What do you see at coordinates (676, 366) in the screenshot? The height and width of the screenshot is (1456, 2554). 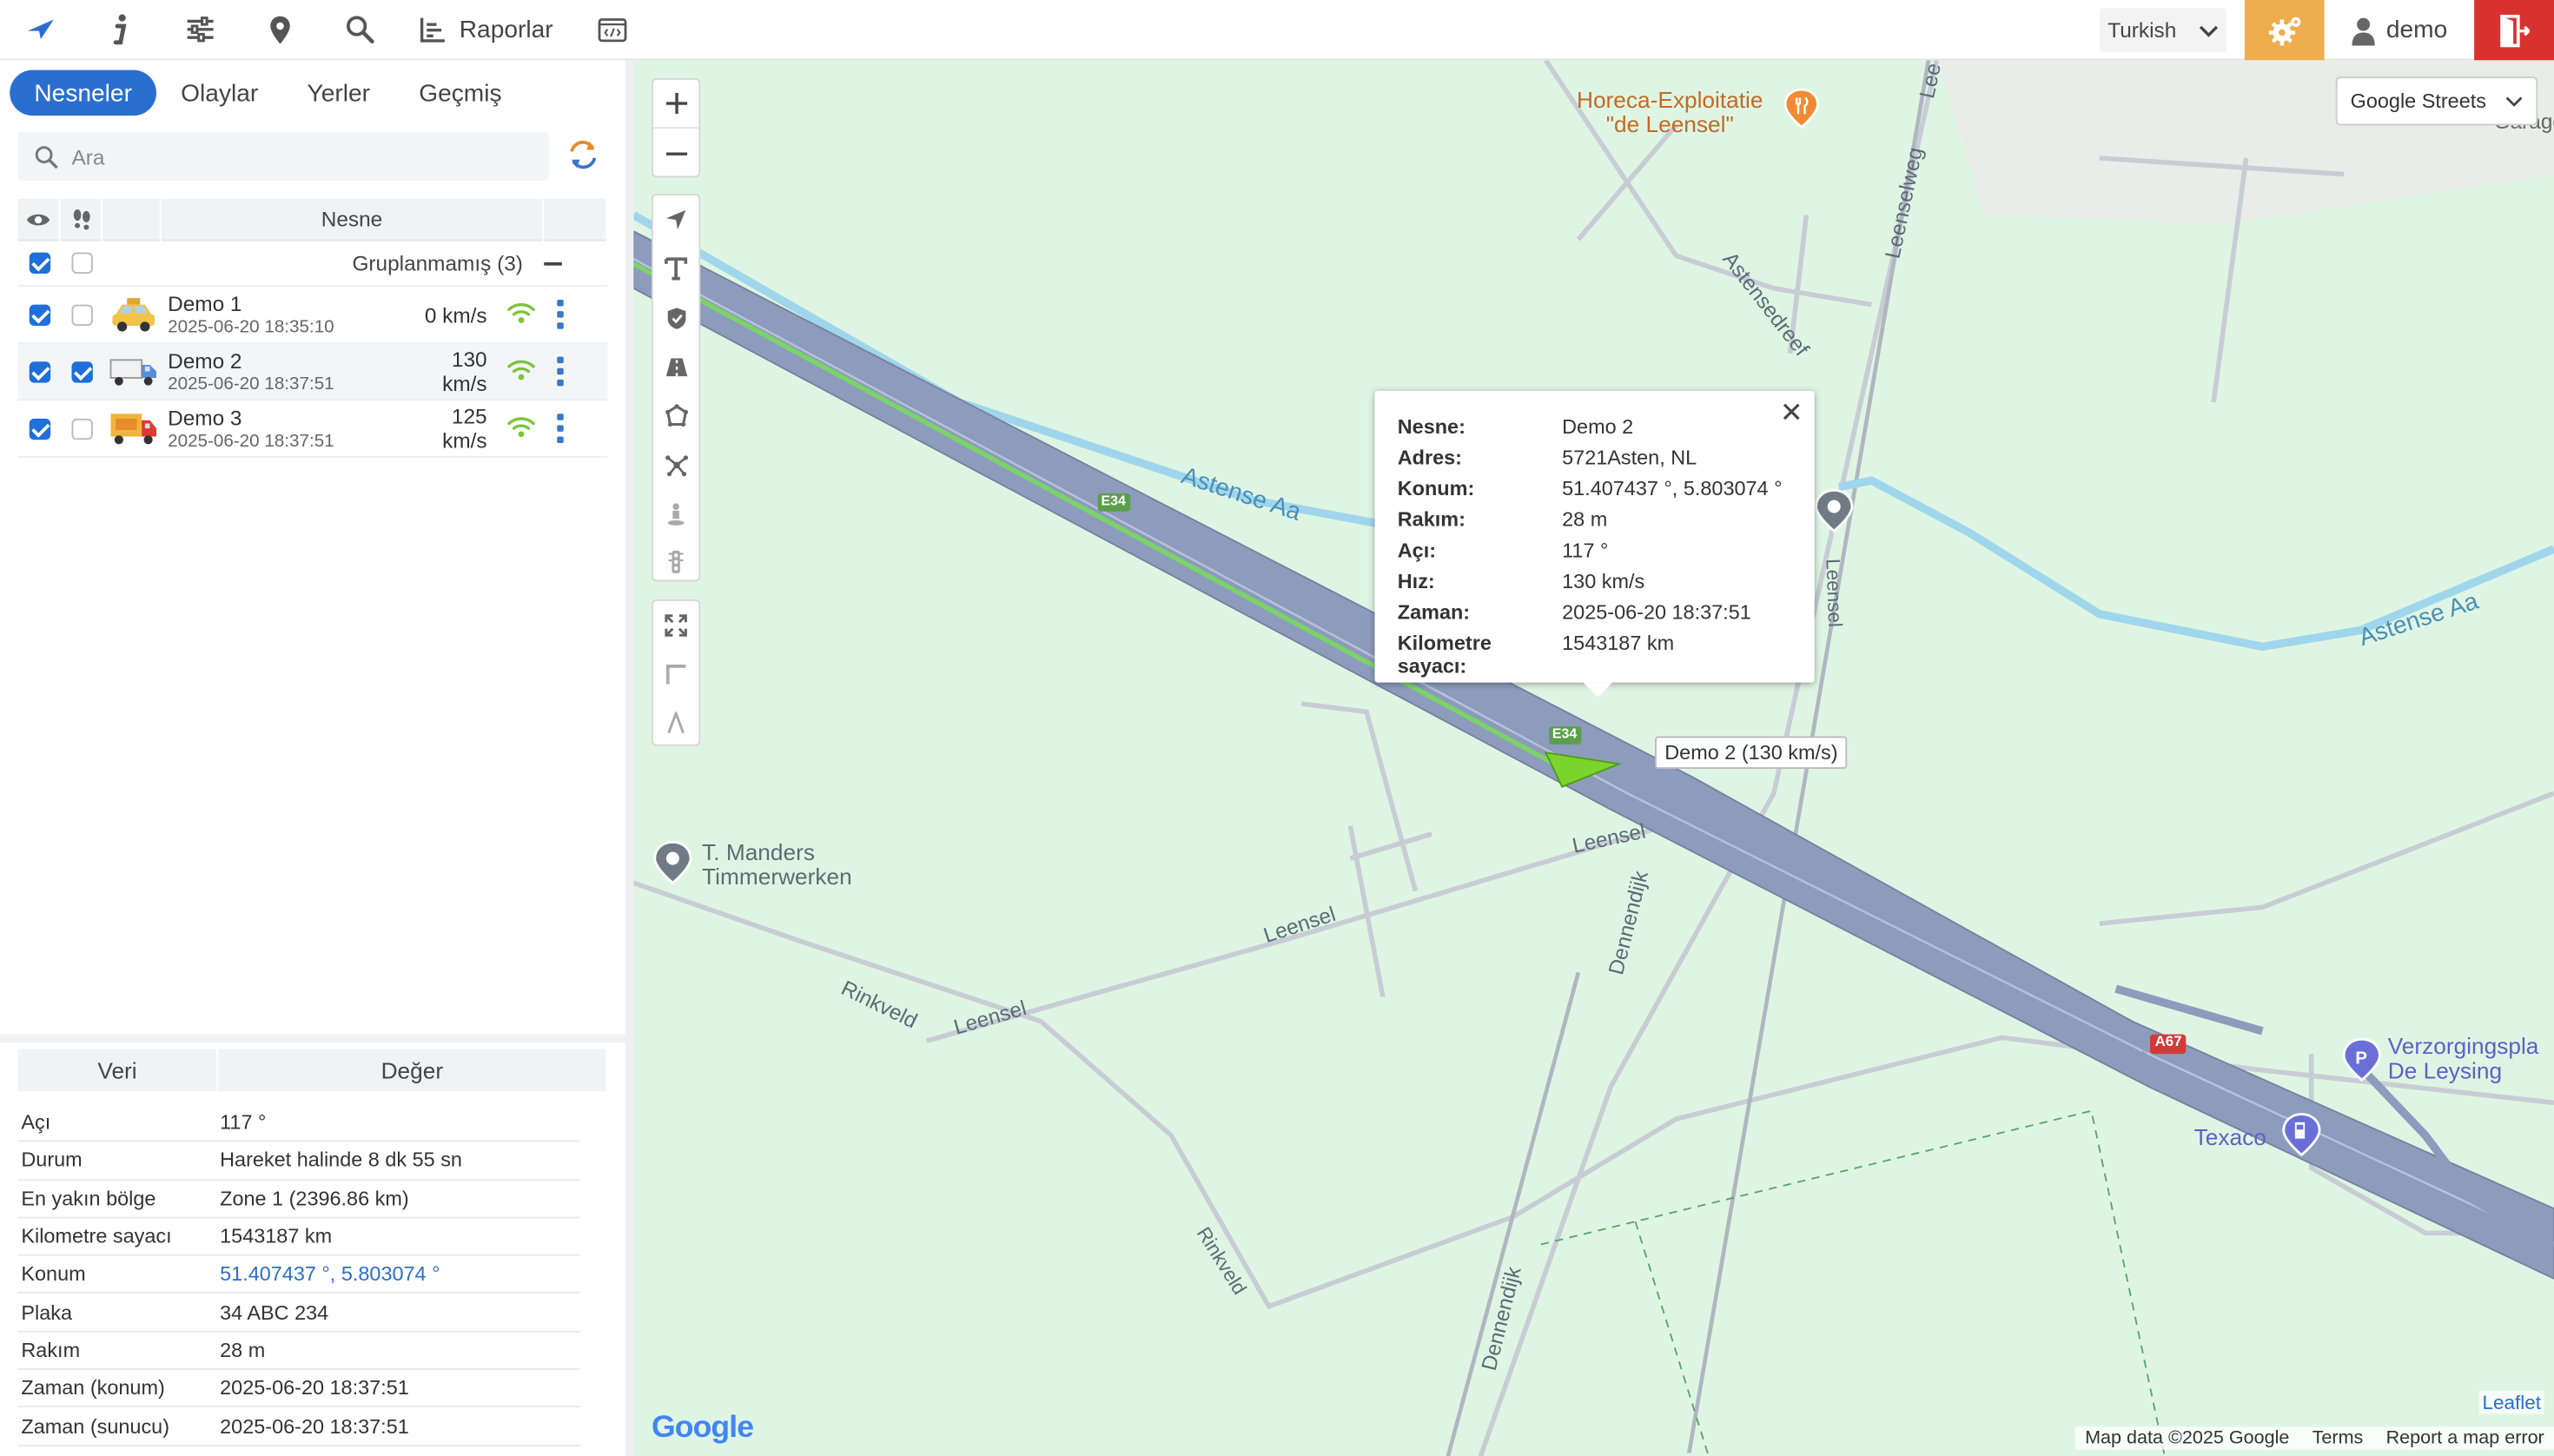 I see `road-icon` at bounding box center [676, 366].